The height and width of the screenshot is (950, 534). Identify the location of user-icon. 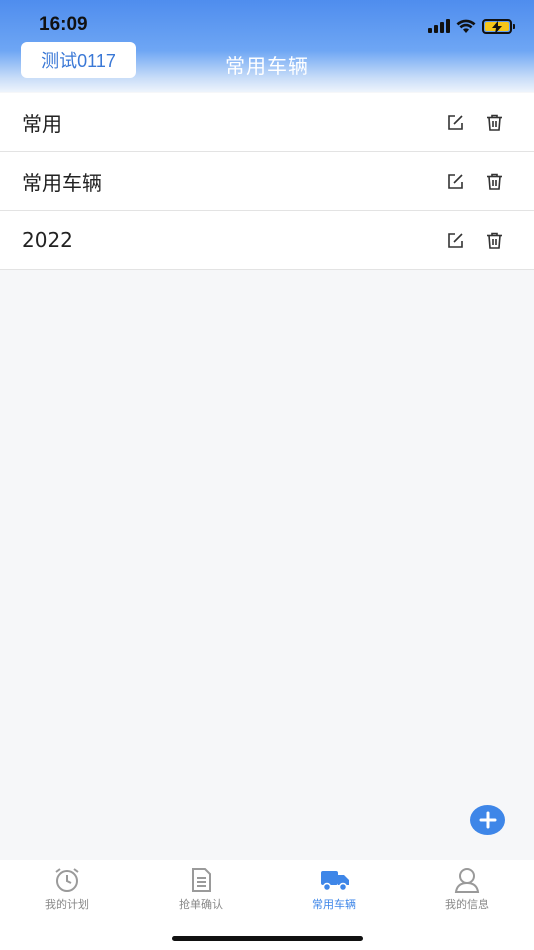
(467, 880).